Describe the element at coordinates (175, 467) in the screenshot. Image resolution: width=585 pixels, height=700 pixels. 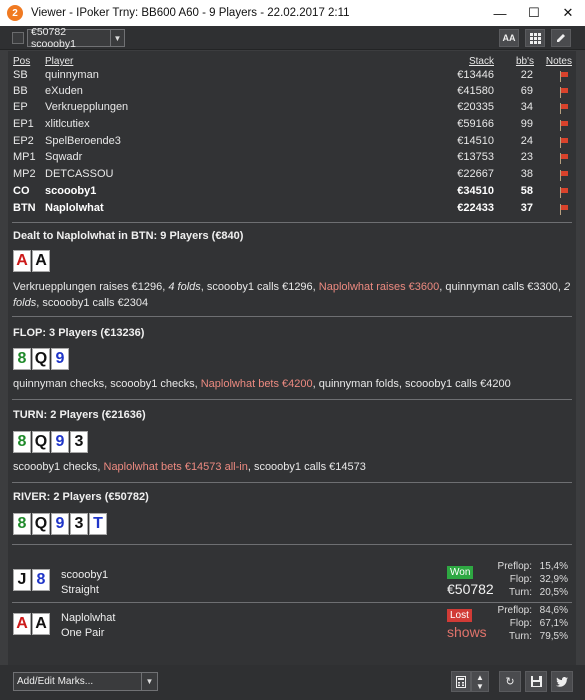
I see `hero-action-text: Naplolwhat bets €14573 all-in` at that location.